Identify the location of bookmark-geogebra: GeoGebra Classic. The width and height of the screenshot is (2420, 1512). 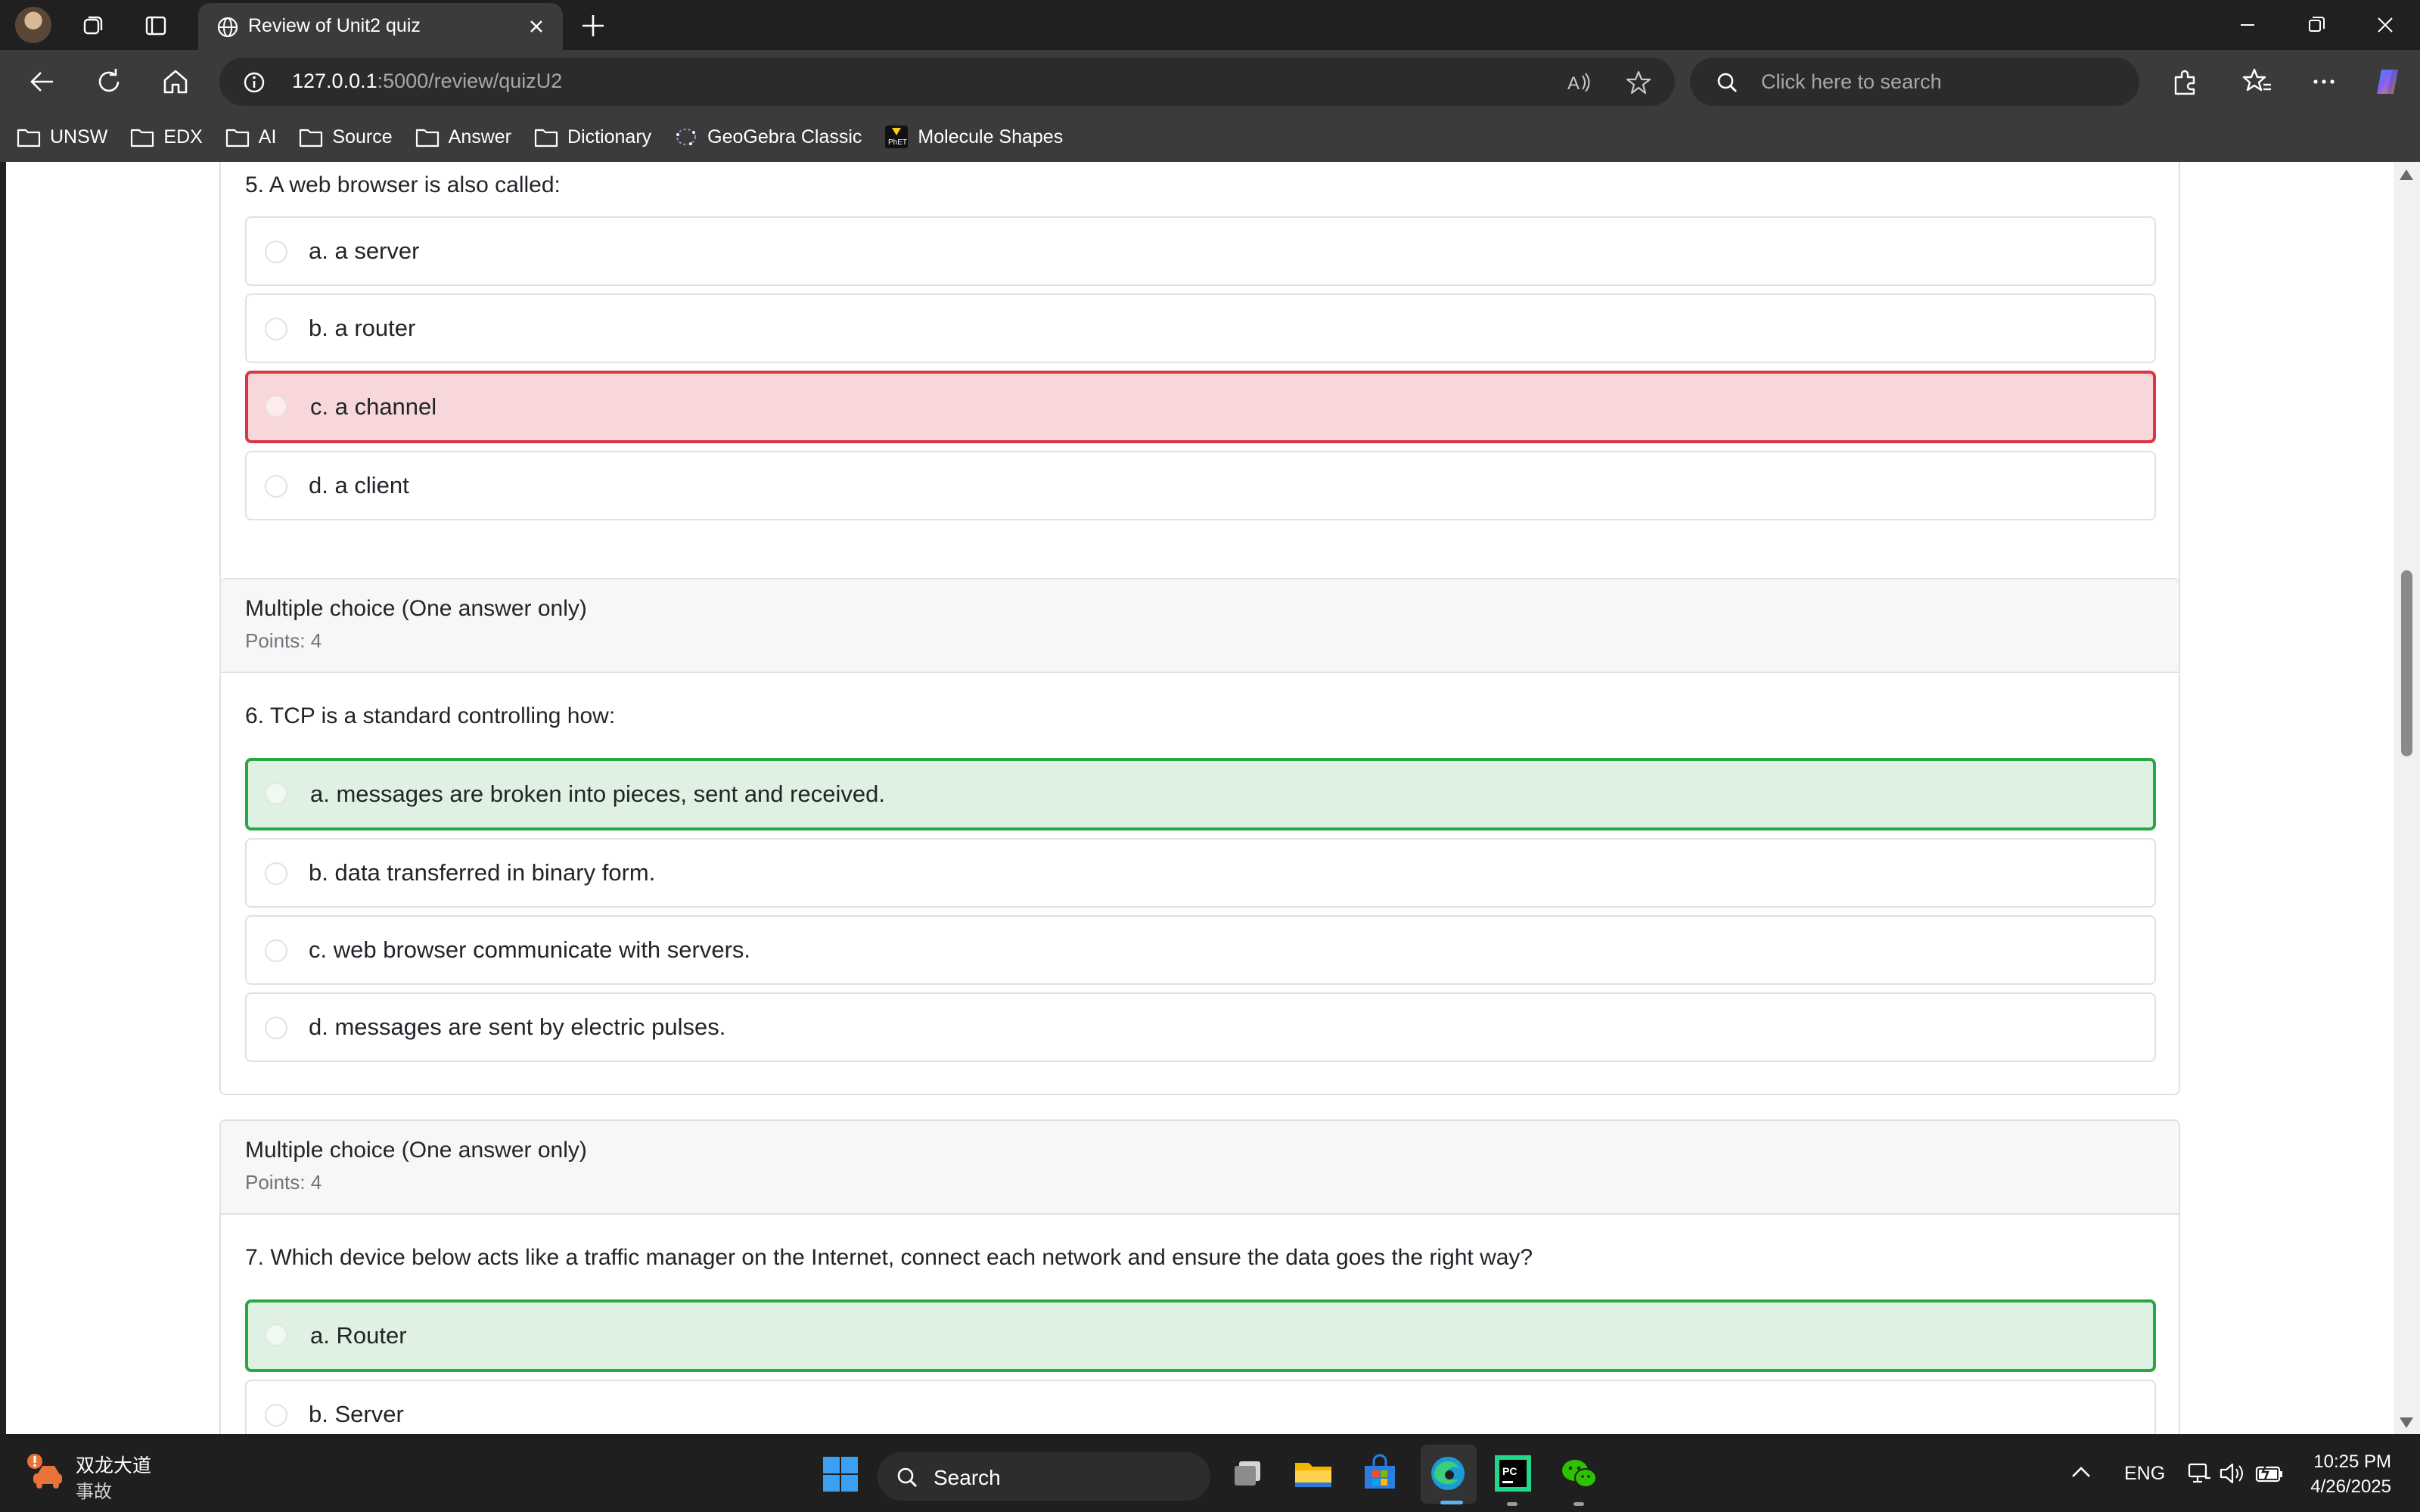
(768, 137).